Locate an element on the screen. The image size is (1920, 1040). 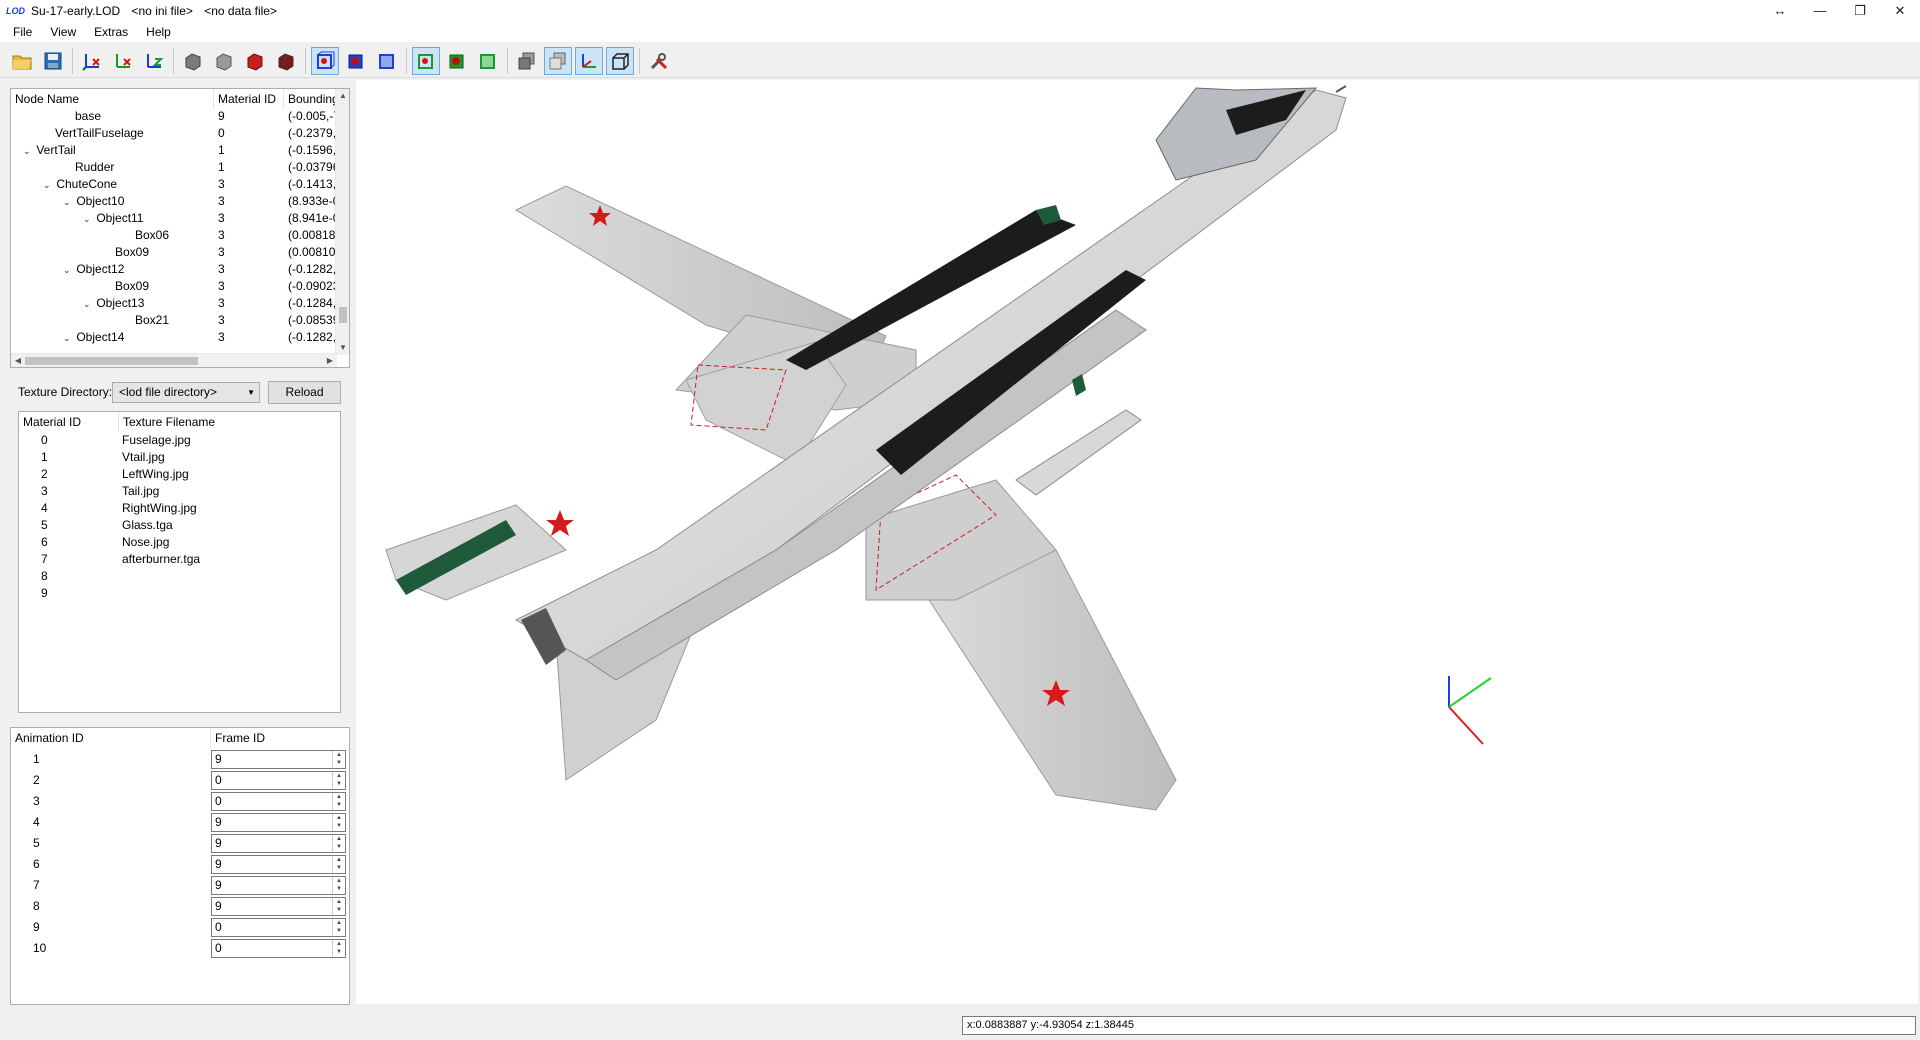
tree-row: ⌄ VertTail 1 (-0.1596,- is located at coordinates (175, 151).